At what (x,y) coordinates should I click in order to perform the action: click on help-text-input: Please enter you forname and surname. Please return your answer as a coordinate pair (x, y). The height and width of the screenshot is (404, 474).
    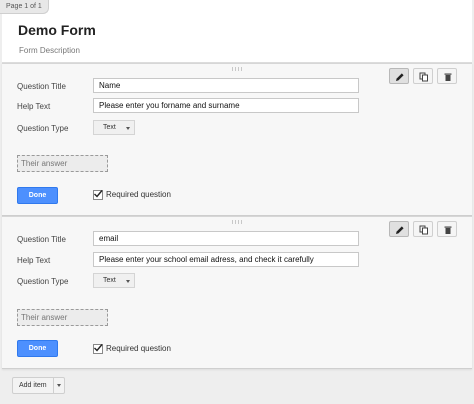
    Looking at the image, I should click on (226, 105).